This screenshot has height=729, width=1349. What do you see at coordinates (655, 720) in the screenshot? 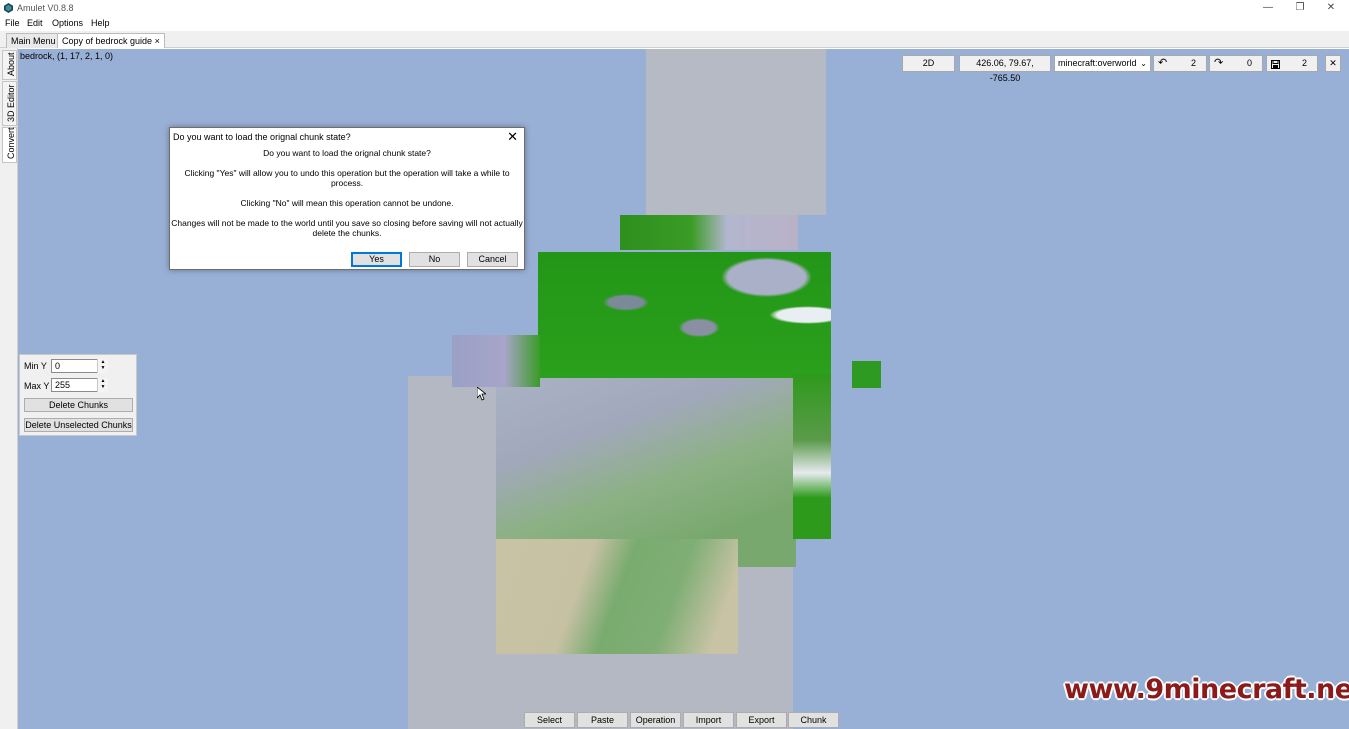
I see `operation-button: Operation` at bounding box center [655, 720].